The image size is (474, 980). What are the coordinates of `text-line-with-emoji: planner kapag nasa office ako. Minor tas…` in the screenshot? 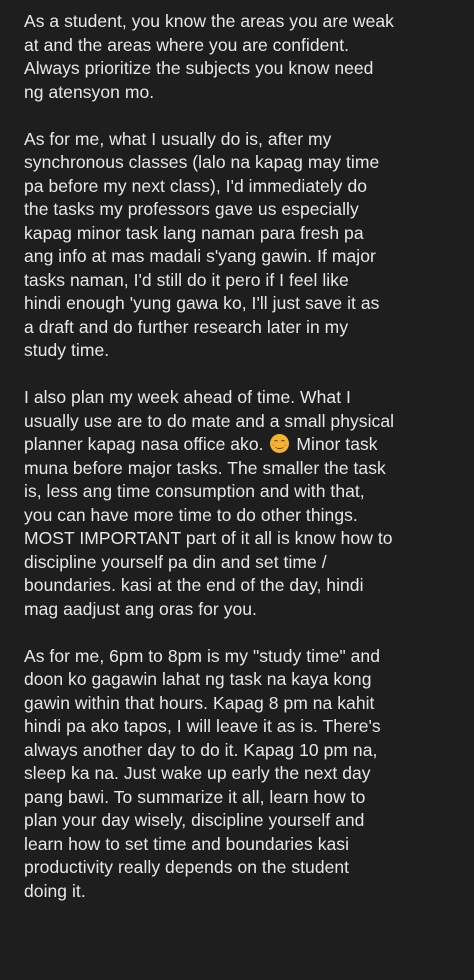 It's located at (244, 445).